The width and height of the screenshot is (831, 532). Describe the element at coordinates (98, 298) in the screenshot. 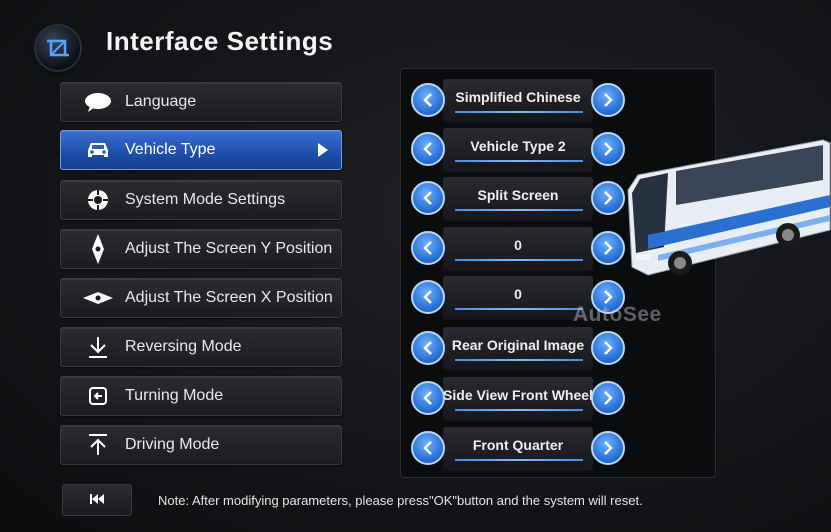

I see `horizontal-diamond-icon` at that location.